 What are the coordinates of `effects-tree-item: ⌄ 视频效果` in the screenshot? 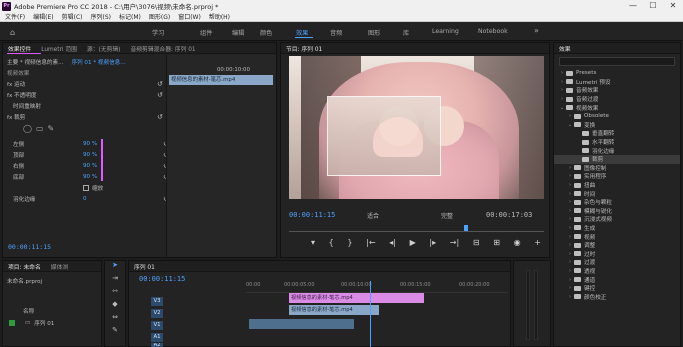 It's located at (617, 107).